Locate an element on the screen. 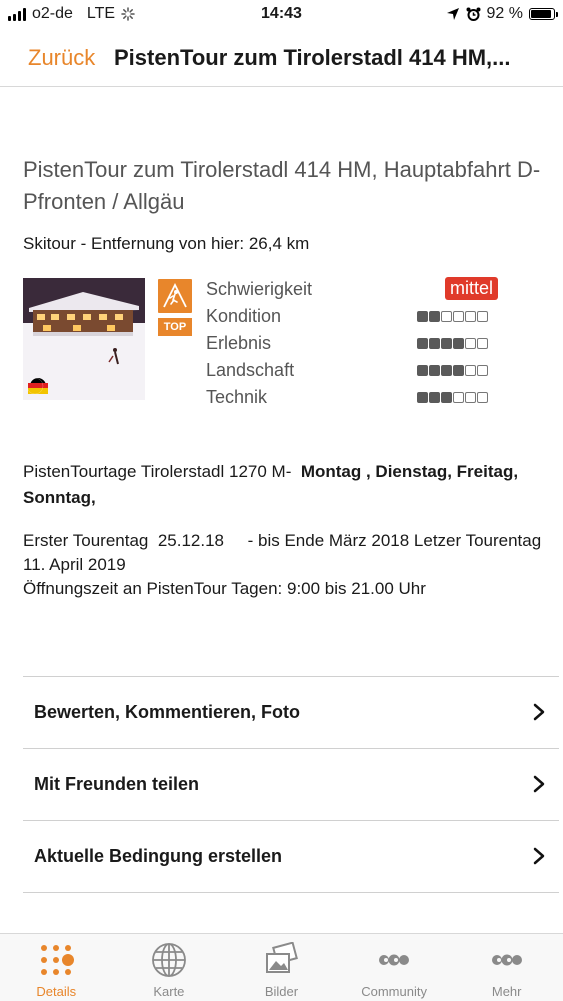 This screenshot has height=1001, width=563. share-with-friends-row: Mit Freunden teilen is located at coordinates (291, 785).